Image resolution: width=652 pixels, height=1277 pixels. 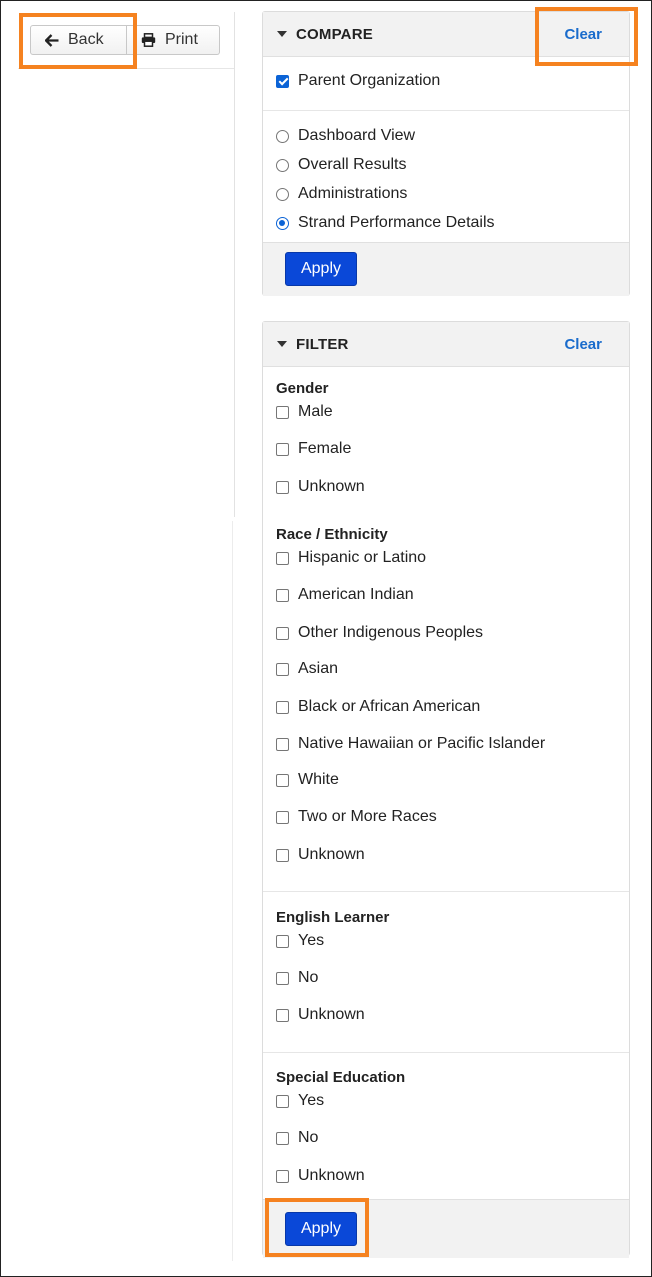 What do you see at coordinates (318, 668) in the screenshot?
I see `filter-option-label: Asian` at bounding box center [318, 668].